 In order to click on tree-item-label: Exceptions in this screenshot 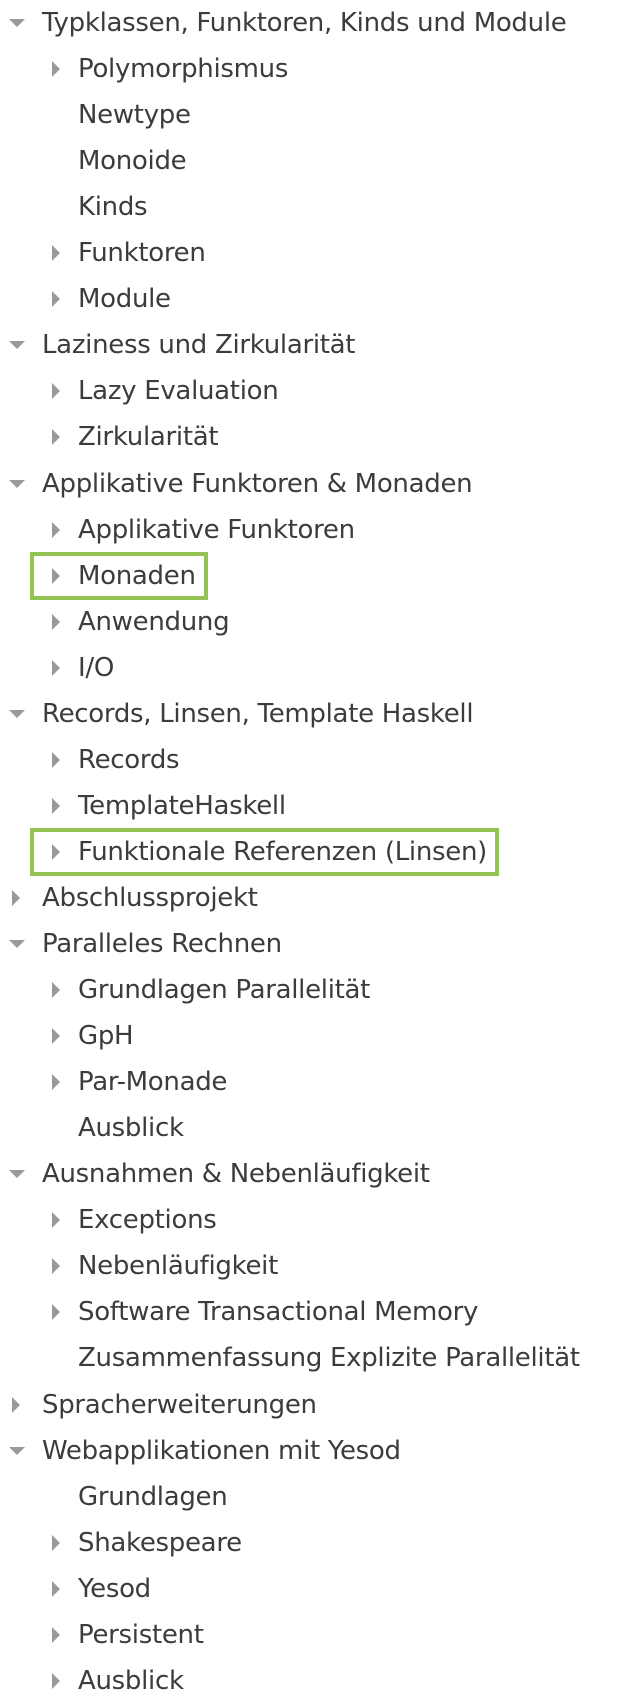, I will do `click(147, 1220)`.